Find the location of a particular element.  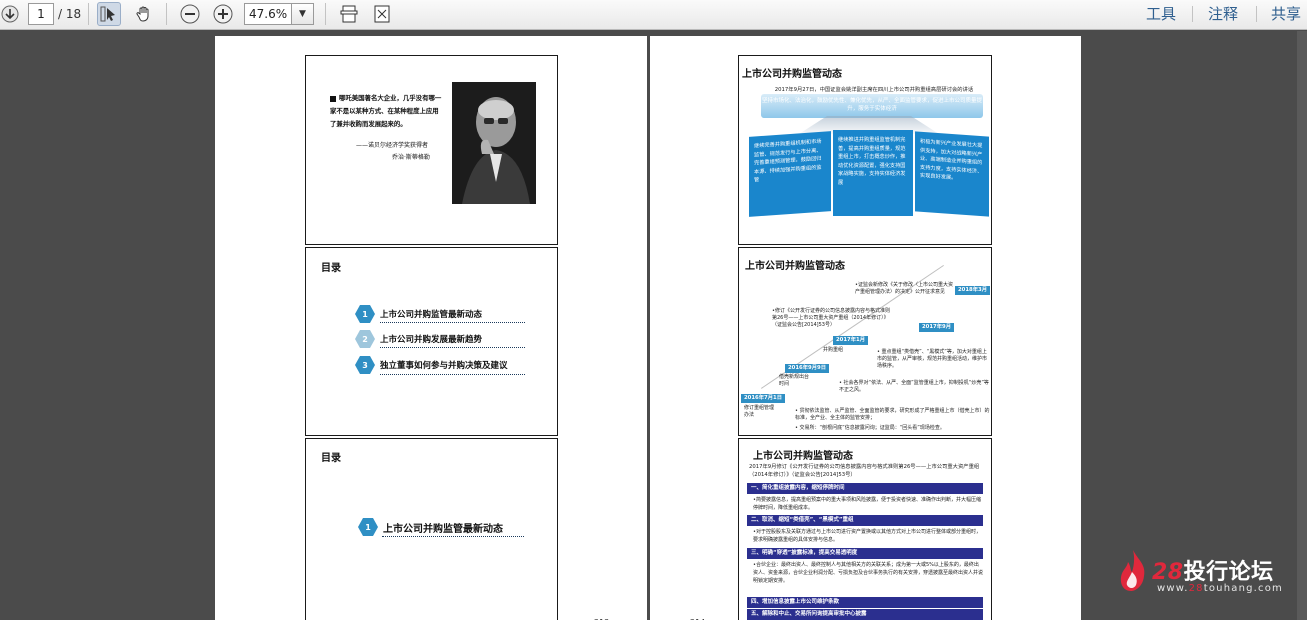

watermark-url: www.28touhang.com is located at coordinates (1220, 588).